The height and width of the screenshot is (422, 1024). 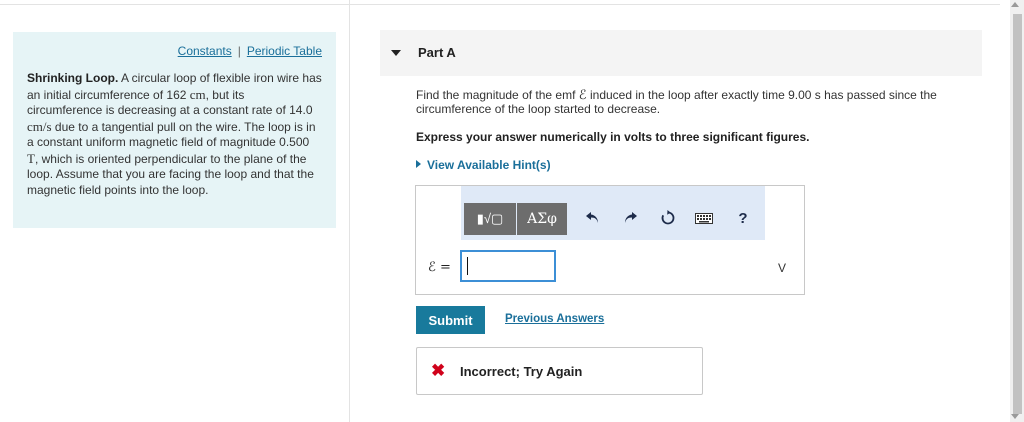 I want to click on feedback-text: Incorrect; Try Again, so click(x=521, y=371).